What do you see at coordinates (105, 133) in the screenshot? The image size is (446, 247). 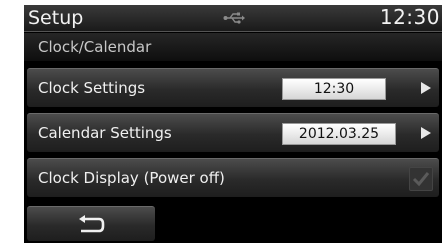 I see `calendar-settings-label: Calendar Settings` at bounding box center [105, 133].